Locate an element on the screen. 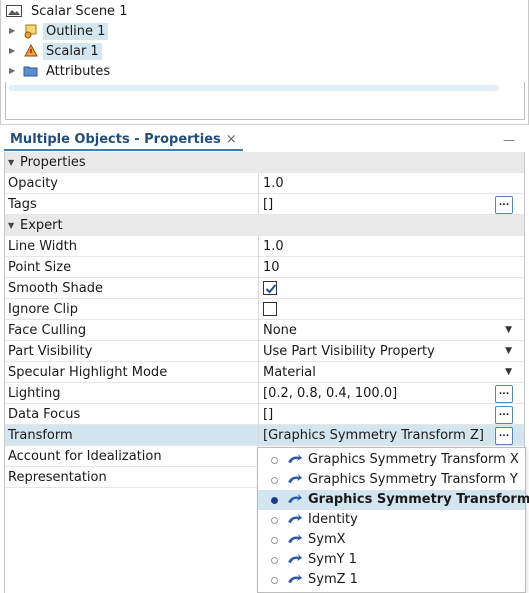 This screenshot has width=529, height=593. property-name: Data Focus is located at coordinates (44, 414).